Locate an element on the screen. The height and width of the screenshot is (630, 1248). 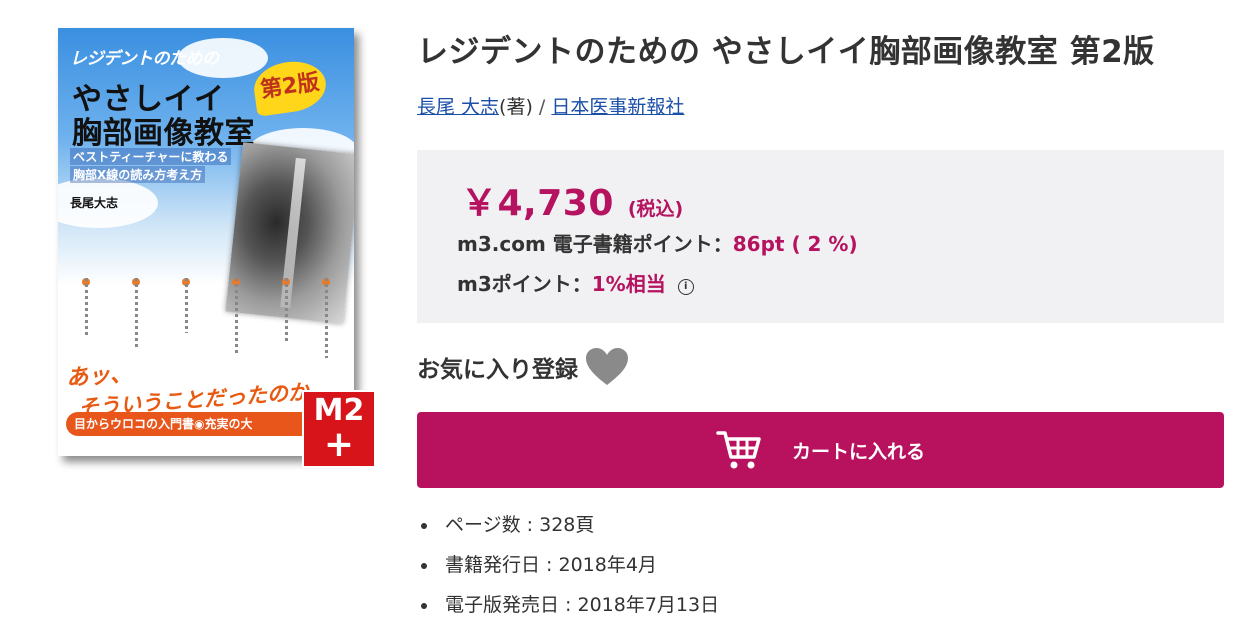
price-row: ￥4,730 (税込) is located at coordinates (572, 200).